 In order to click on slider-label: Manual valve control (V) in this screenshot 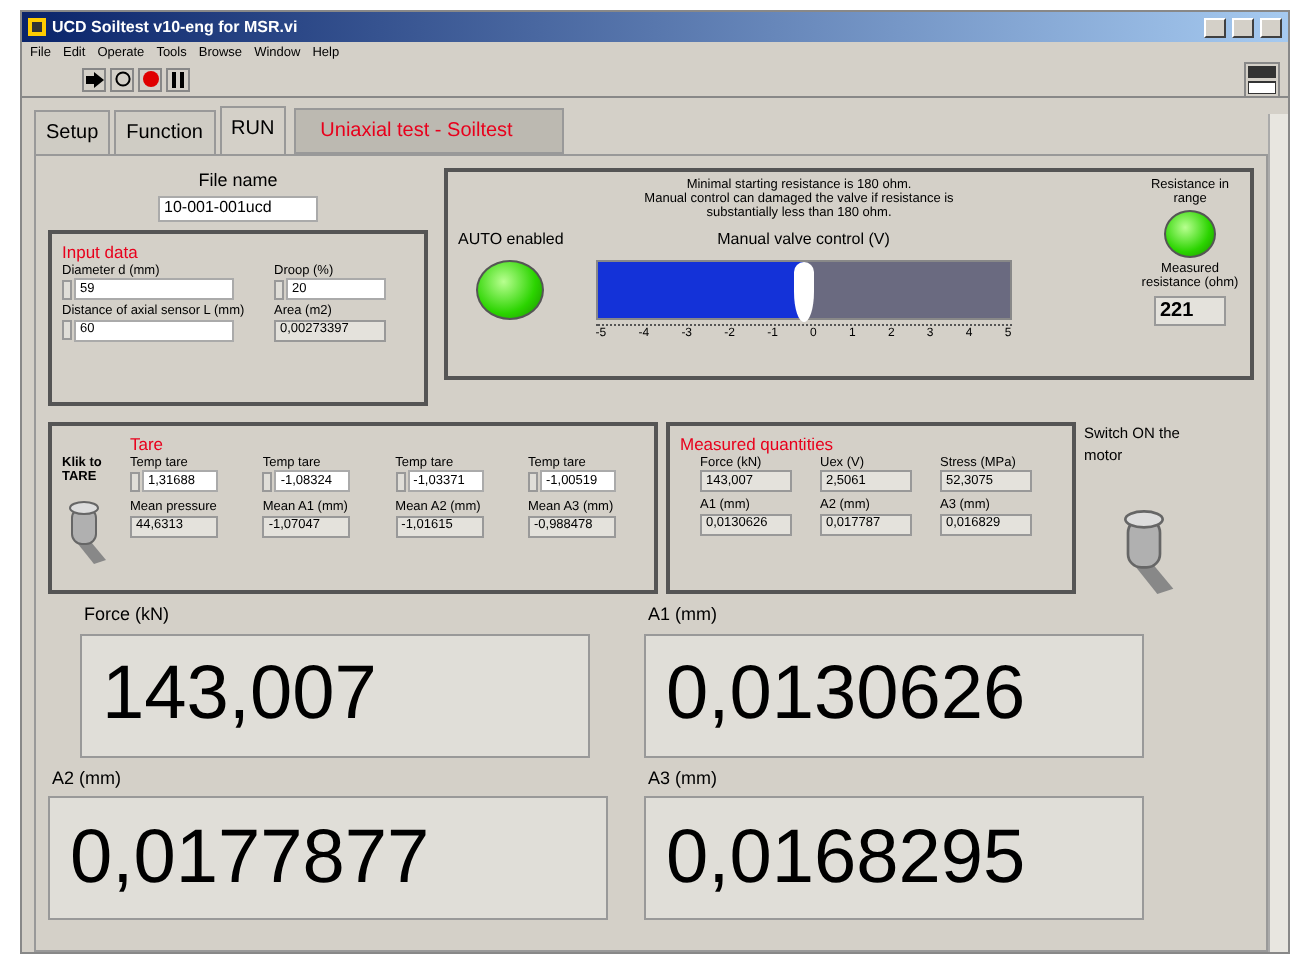, I will do `click(803, 240)`.